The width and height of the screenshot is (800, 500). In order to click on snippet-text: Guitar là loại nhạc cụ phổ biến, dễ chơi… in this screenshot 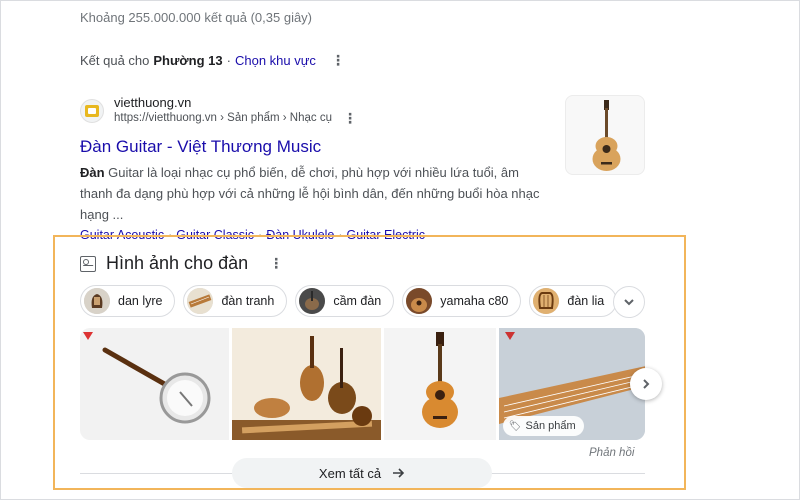, I will do `click(310, 193)`.